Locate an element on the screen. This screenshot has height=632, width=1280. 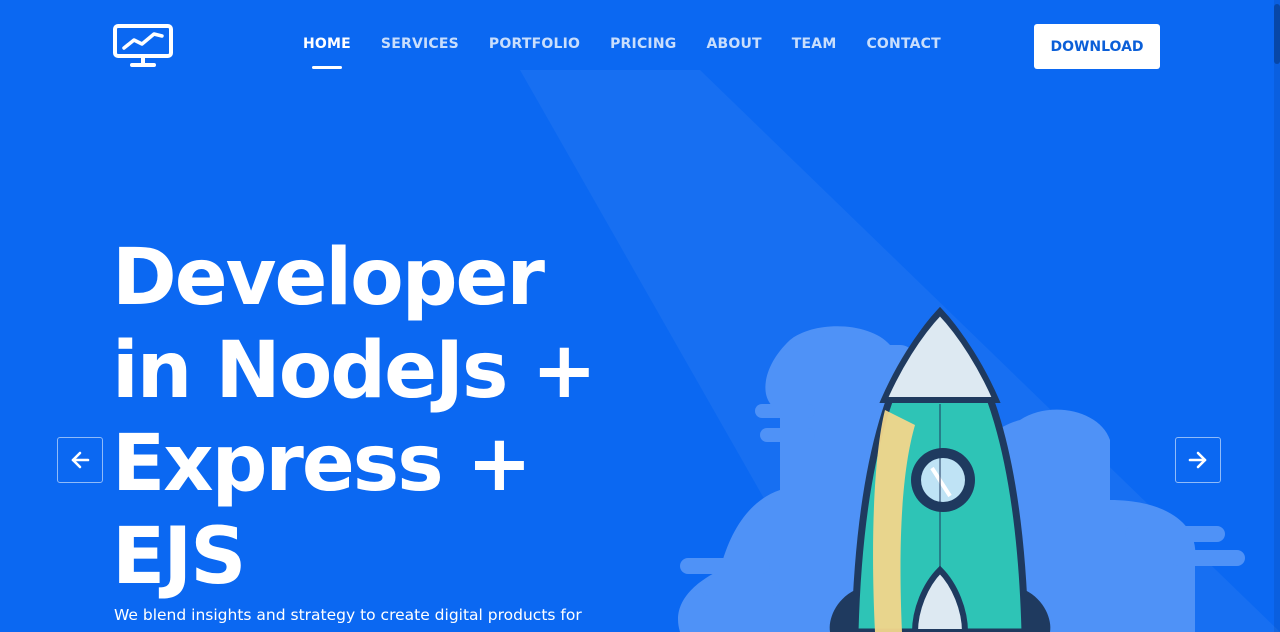
nav-services: SERVICES is located at coordinates (420, 44).